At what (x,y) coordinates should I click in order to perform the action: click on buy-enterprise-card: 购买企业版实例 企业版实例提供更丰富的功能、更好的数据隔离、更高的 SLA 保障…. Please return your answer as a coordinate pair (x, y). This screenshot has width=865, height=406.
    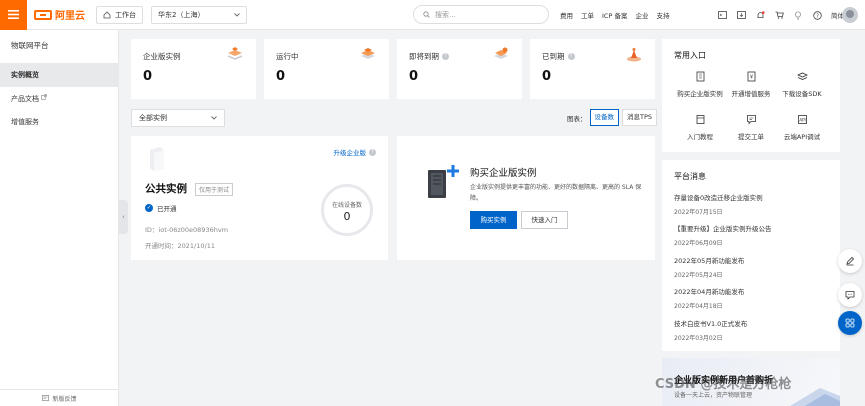
    Looking at the image, I should click on (526, 198).